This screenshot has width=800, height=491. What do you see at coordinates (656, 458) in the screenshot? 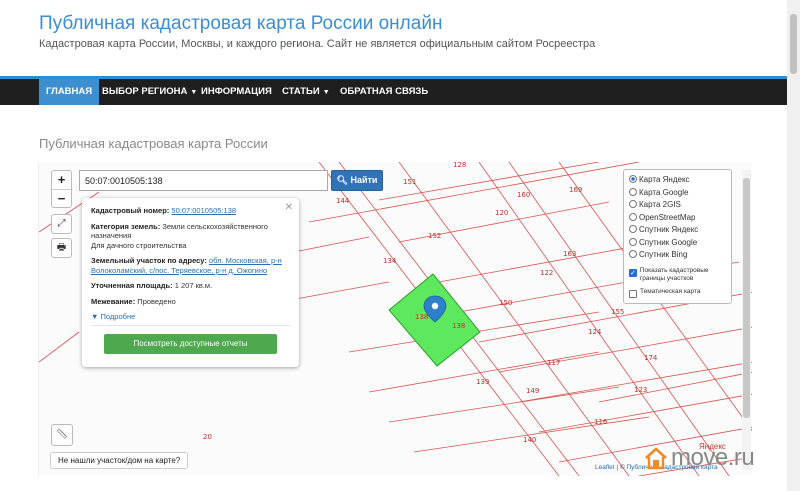
I see `house-icon` at bounding box center [656, 458].